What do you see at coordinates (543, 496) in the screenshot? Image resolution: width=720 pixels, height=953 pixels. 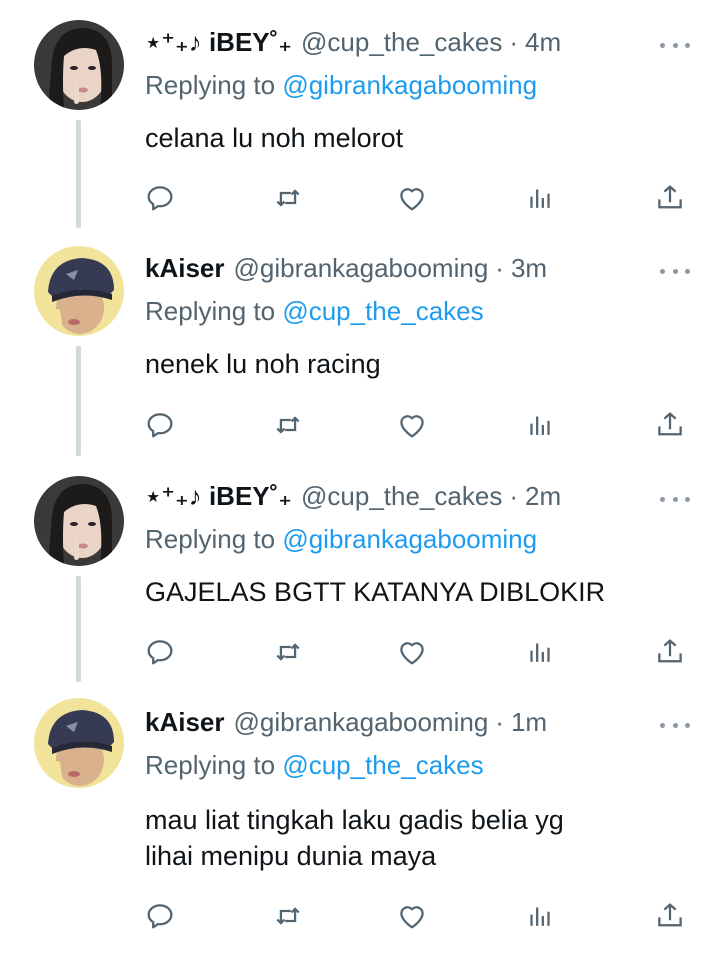 I see `timestamp: 2m` at bounding box center [543, 496].